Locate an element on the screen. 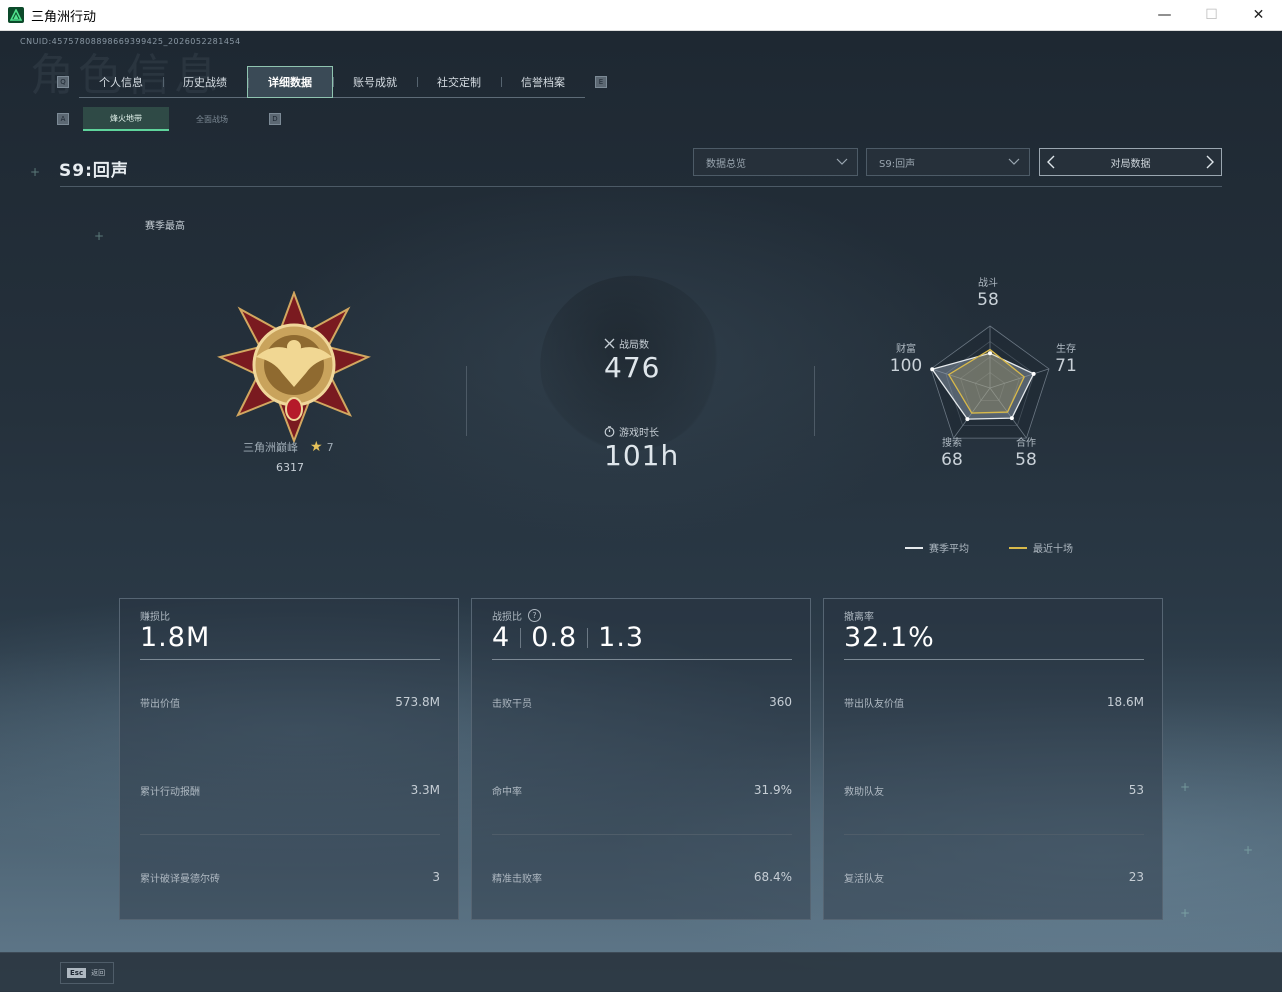 This screenshot has width=1282, height=992. row-value: 31.9% is located at coordinates (772, 790).